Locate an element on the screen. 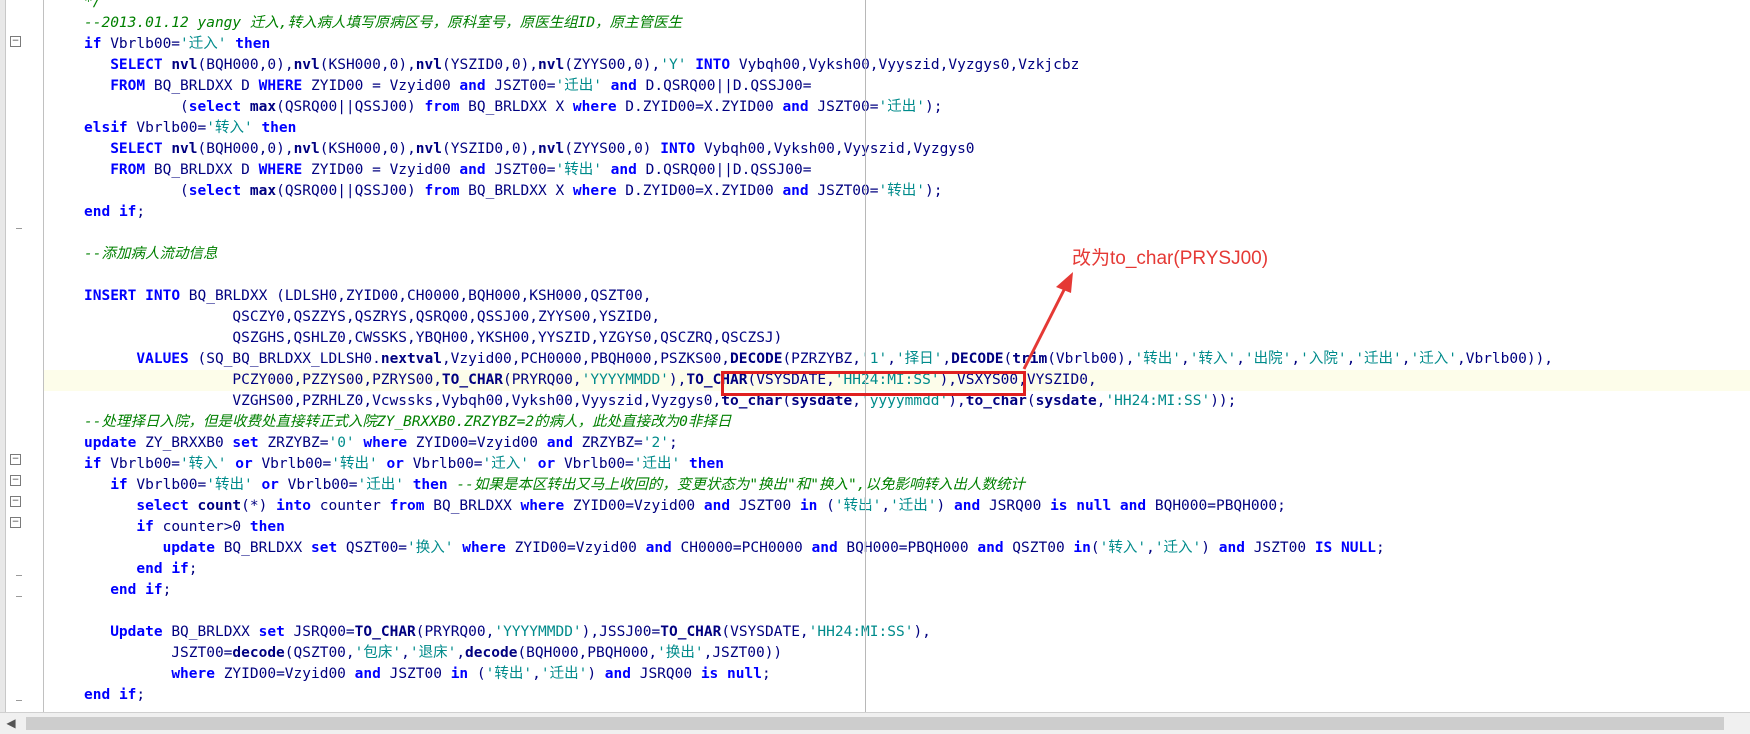  annotation-note: 改为to_char(PRYSJ00) is located at coordinates (1170, 258).